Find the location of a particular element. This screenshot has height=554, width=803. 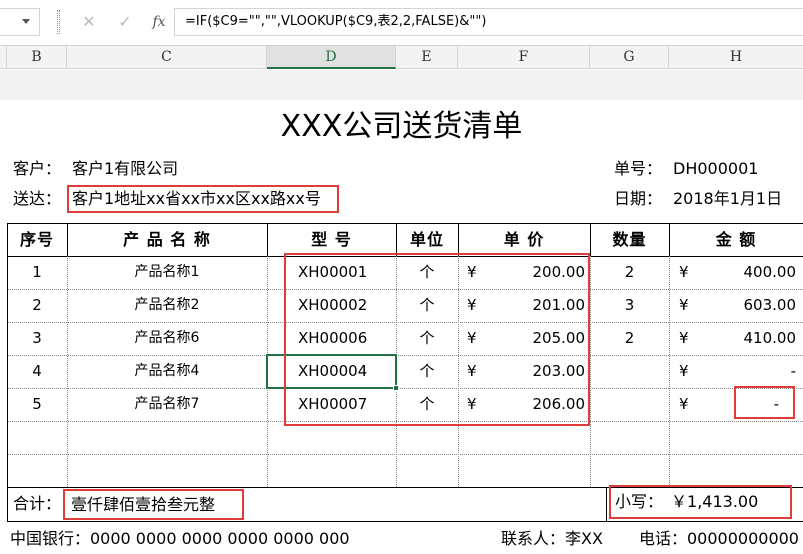

order-value: DH000001 is located at coordinates (715, 169).